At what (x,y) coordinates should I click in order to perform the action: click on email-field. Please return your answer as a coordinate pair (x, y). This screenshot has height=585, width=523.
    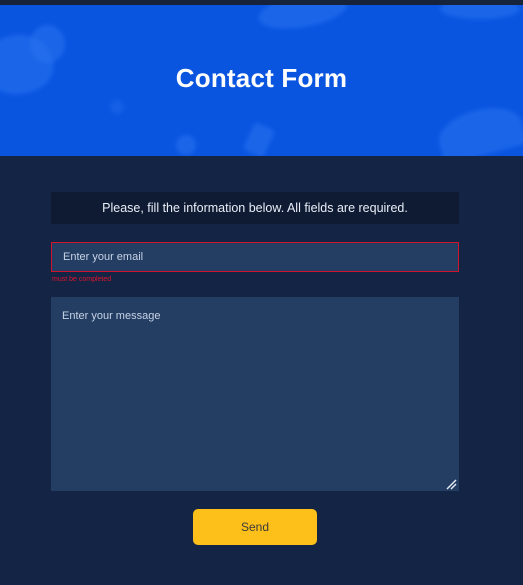
    Looking at the image, I should click on (255, 257).